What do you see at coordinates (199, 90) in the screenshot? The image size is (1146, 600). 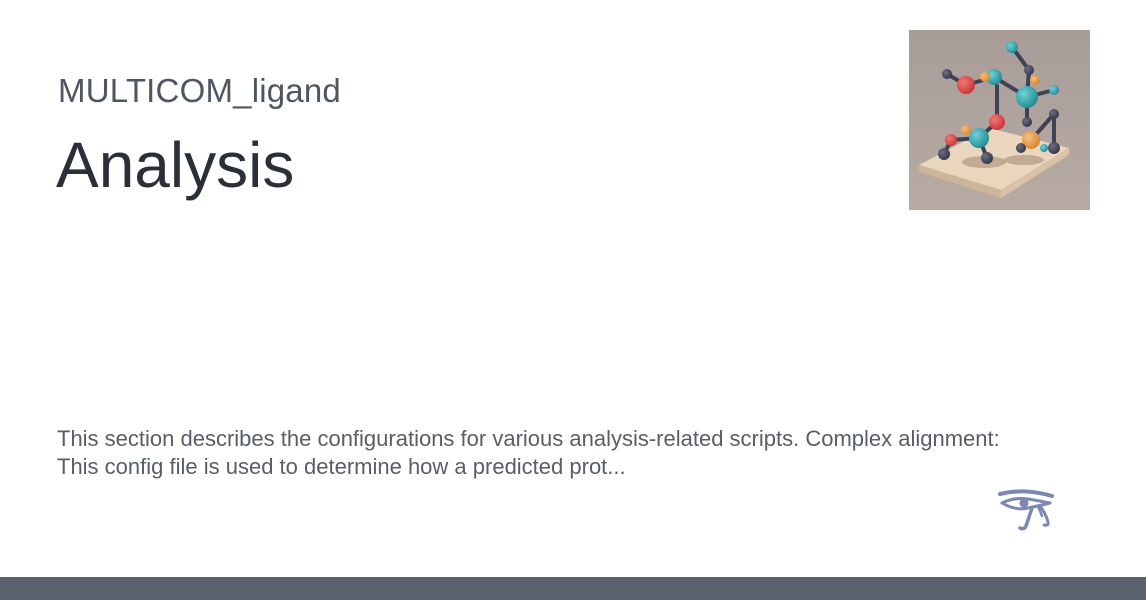 I see `project-name: MULTICOM_ligand` at bounding box center [199, 90].